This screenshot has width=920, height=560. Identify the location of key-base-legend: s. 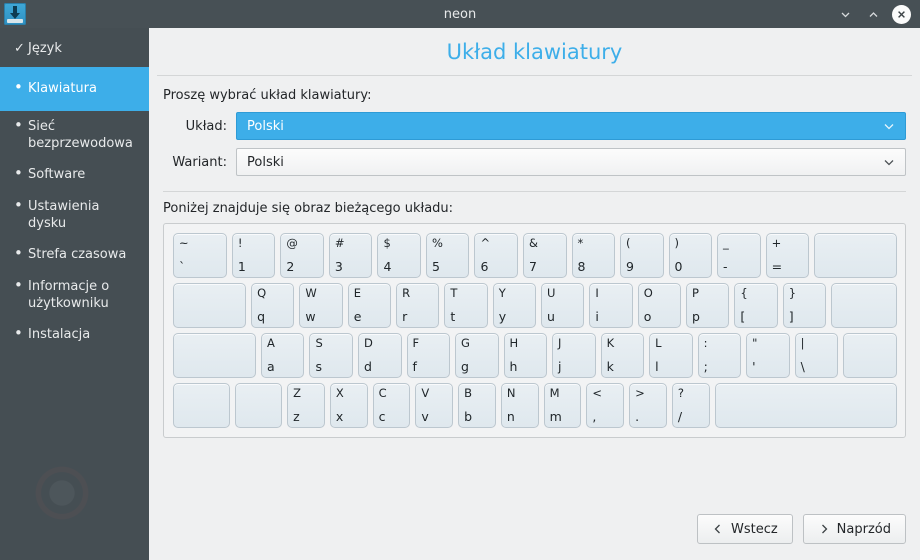
(318, 366).